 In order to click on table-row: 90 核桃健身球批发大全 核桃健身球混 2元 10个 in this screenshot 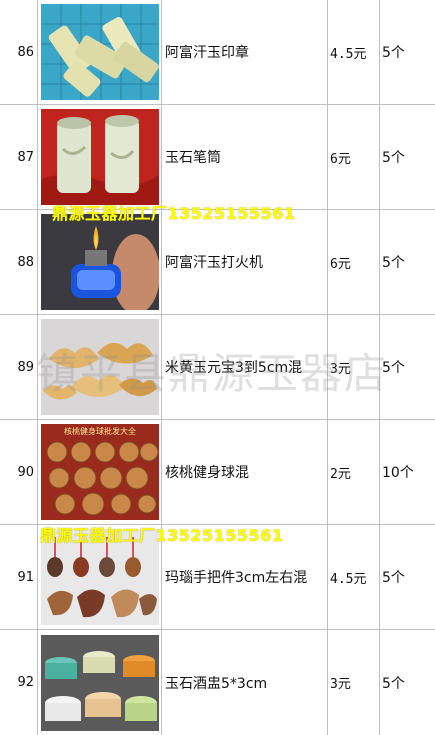, I will do `click(217, 472)`.